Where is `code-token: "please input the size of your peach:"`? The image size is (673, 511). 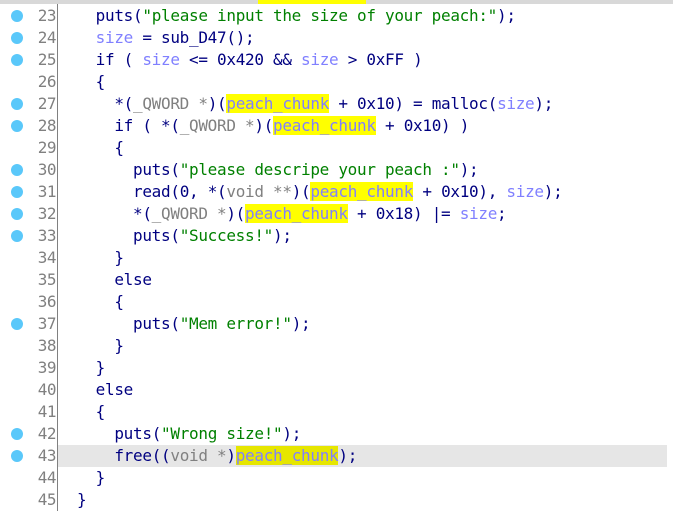 code-token: "please input the size of your peach:" is located at coordinates (320, 15).